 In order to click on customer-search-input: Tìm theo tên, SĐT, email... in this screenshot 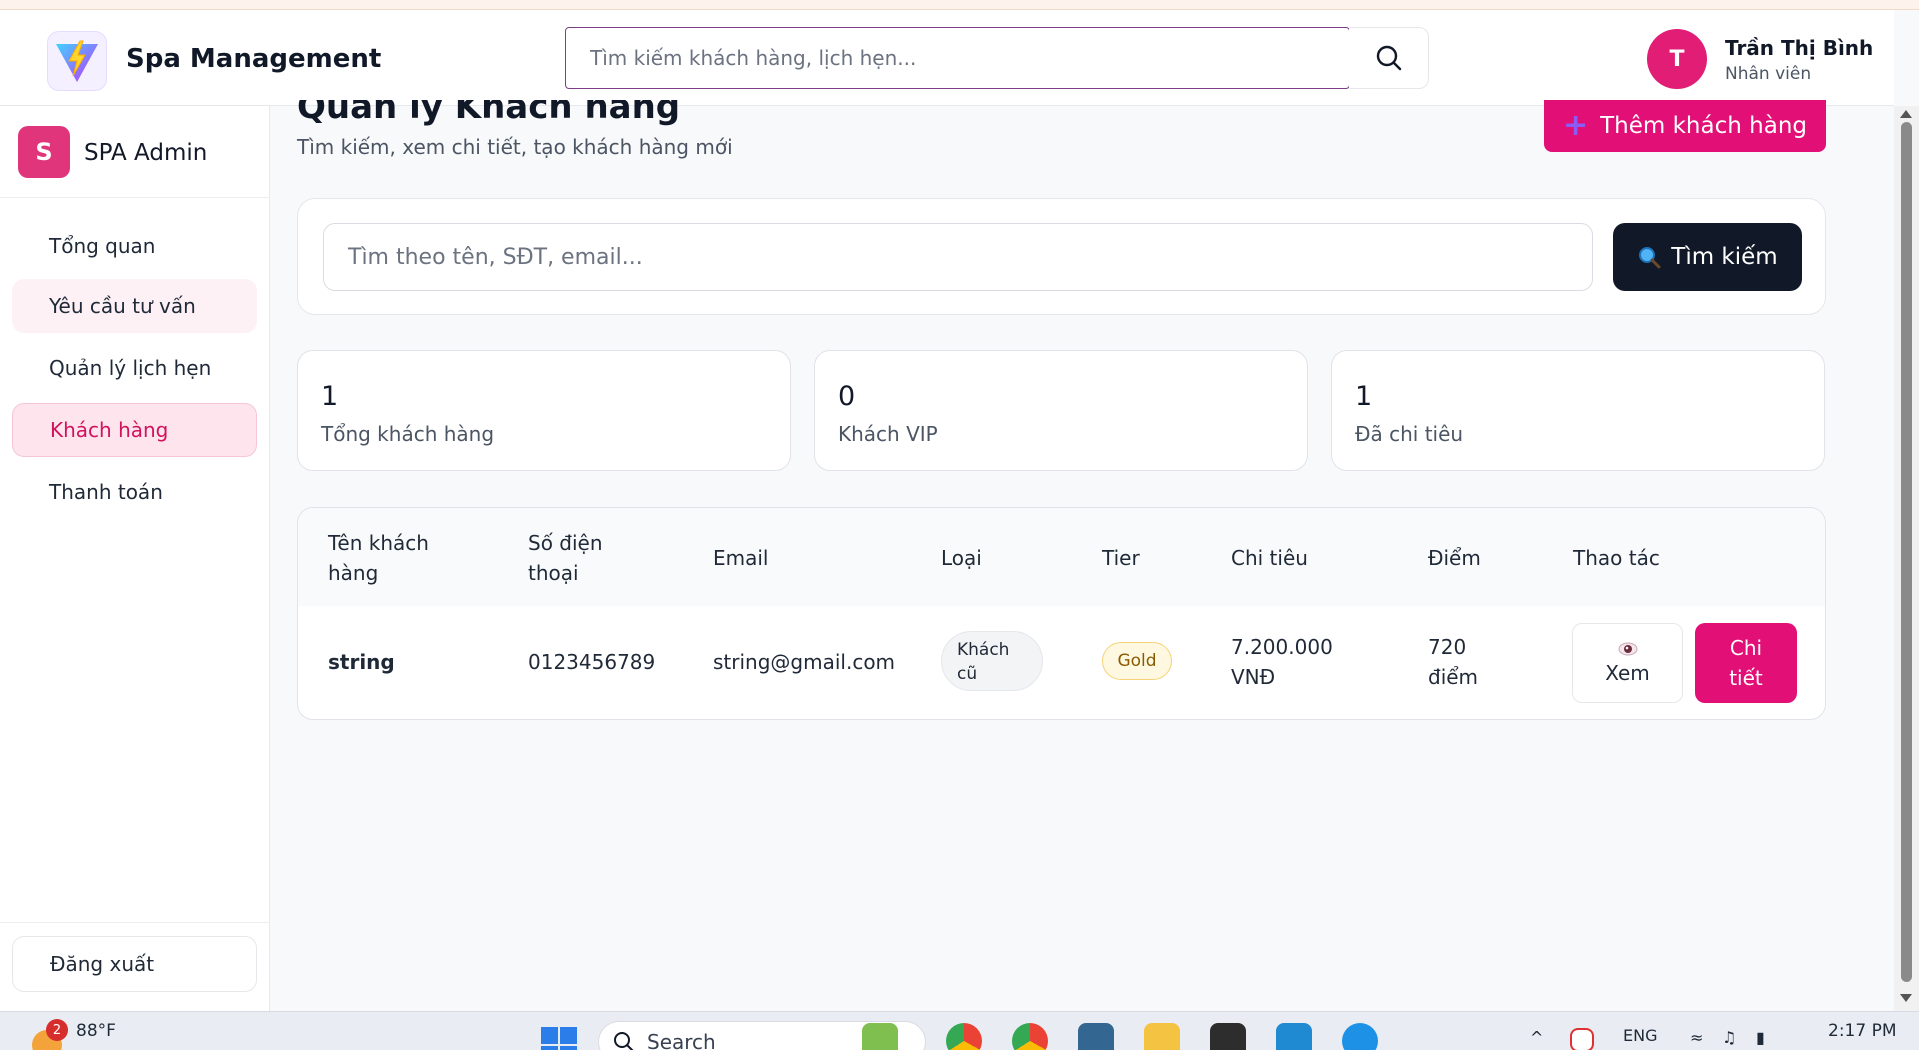, I will do `click(958, 257)`.